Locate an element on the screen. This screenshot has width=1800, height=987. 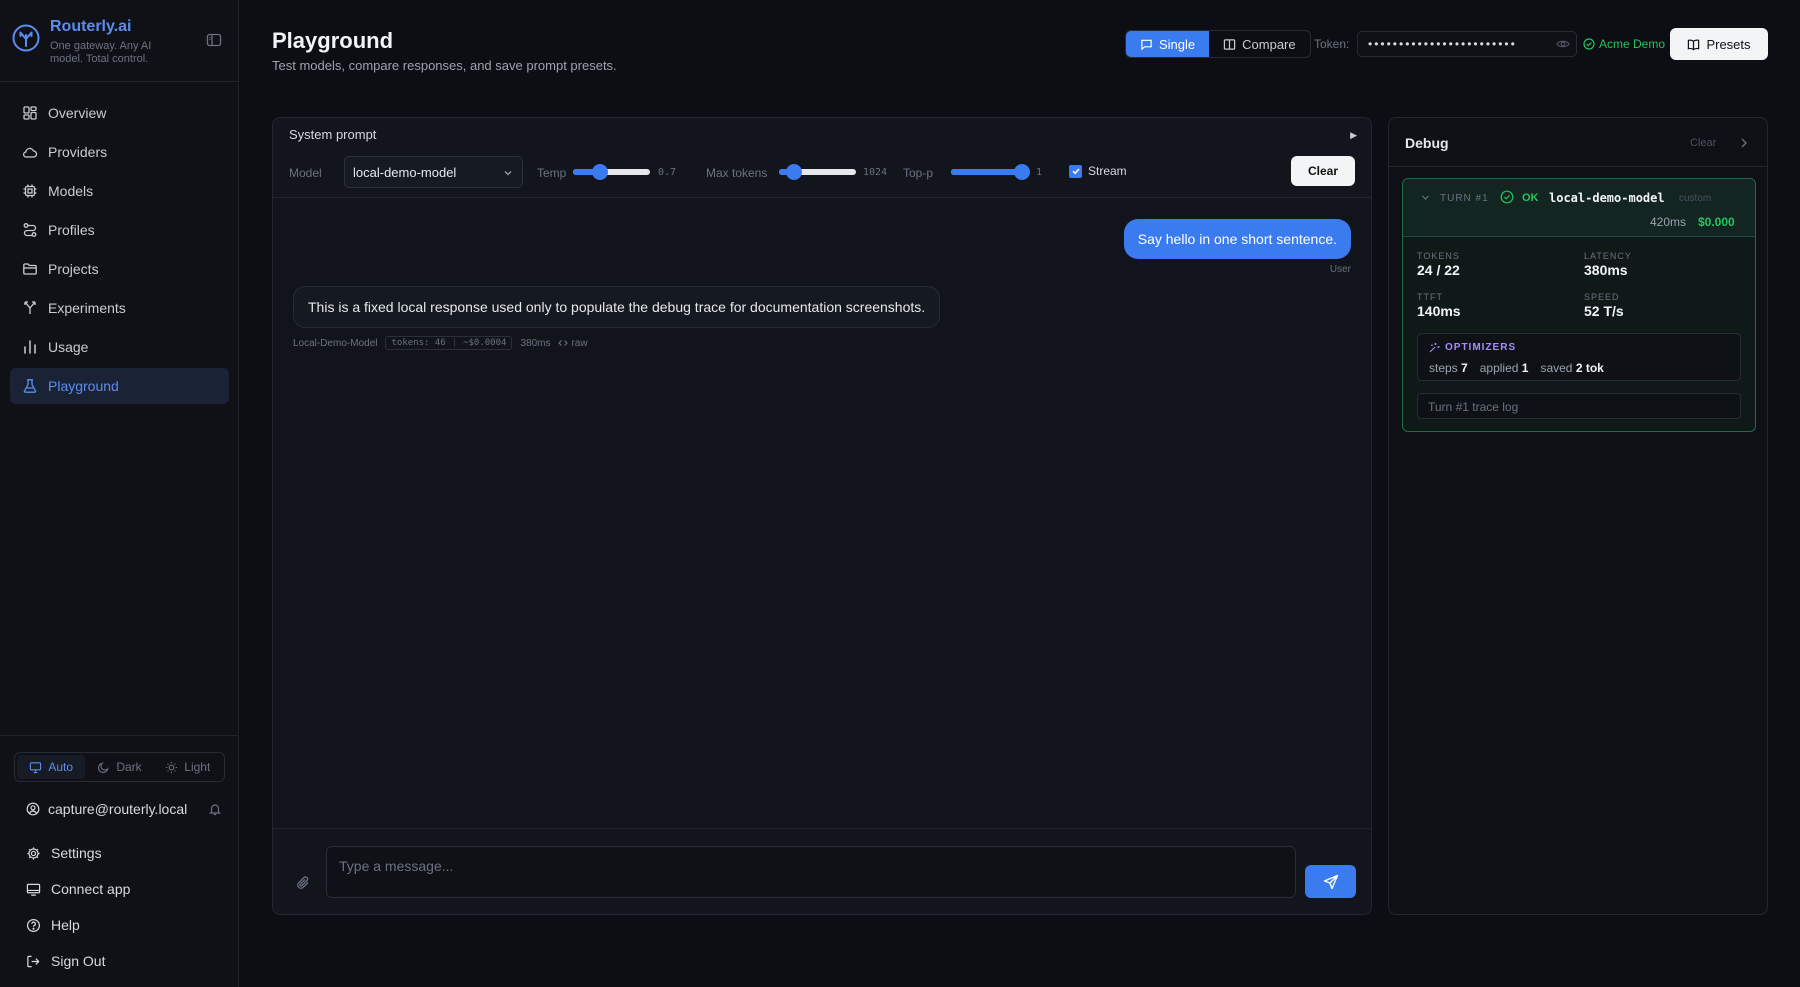
token-status-label: Acme Demo is located at coordinates (1632, 44).